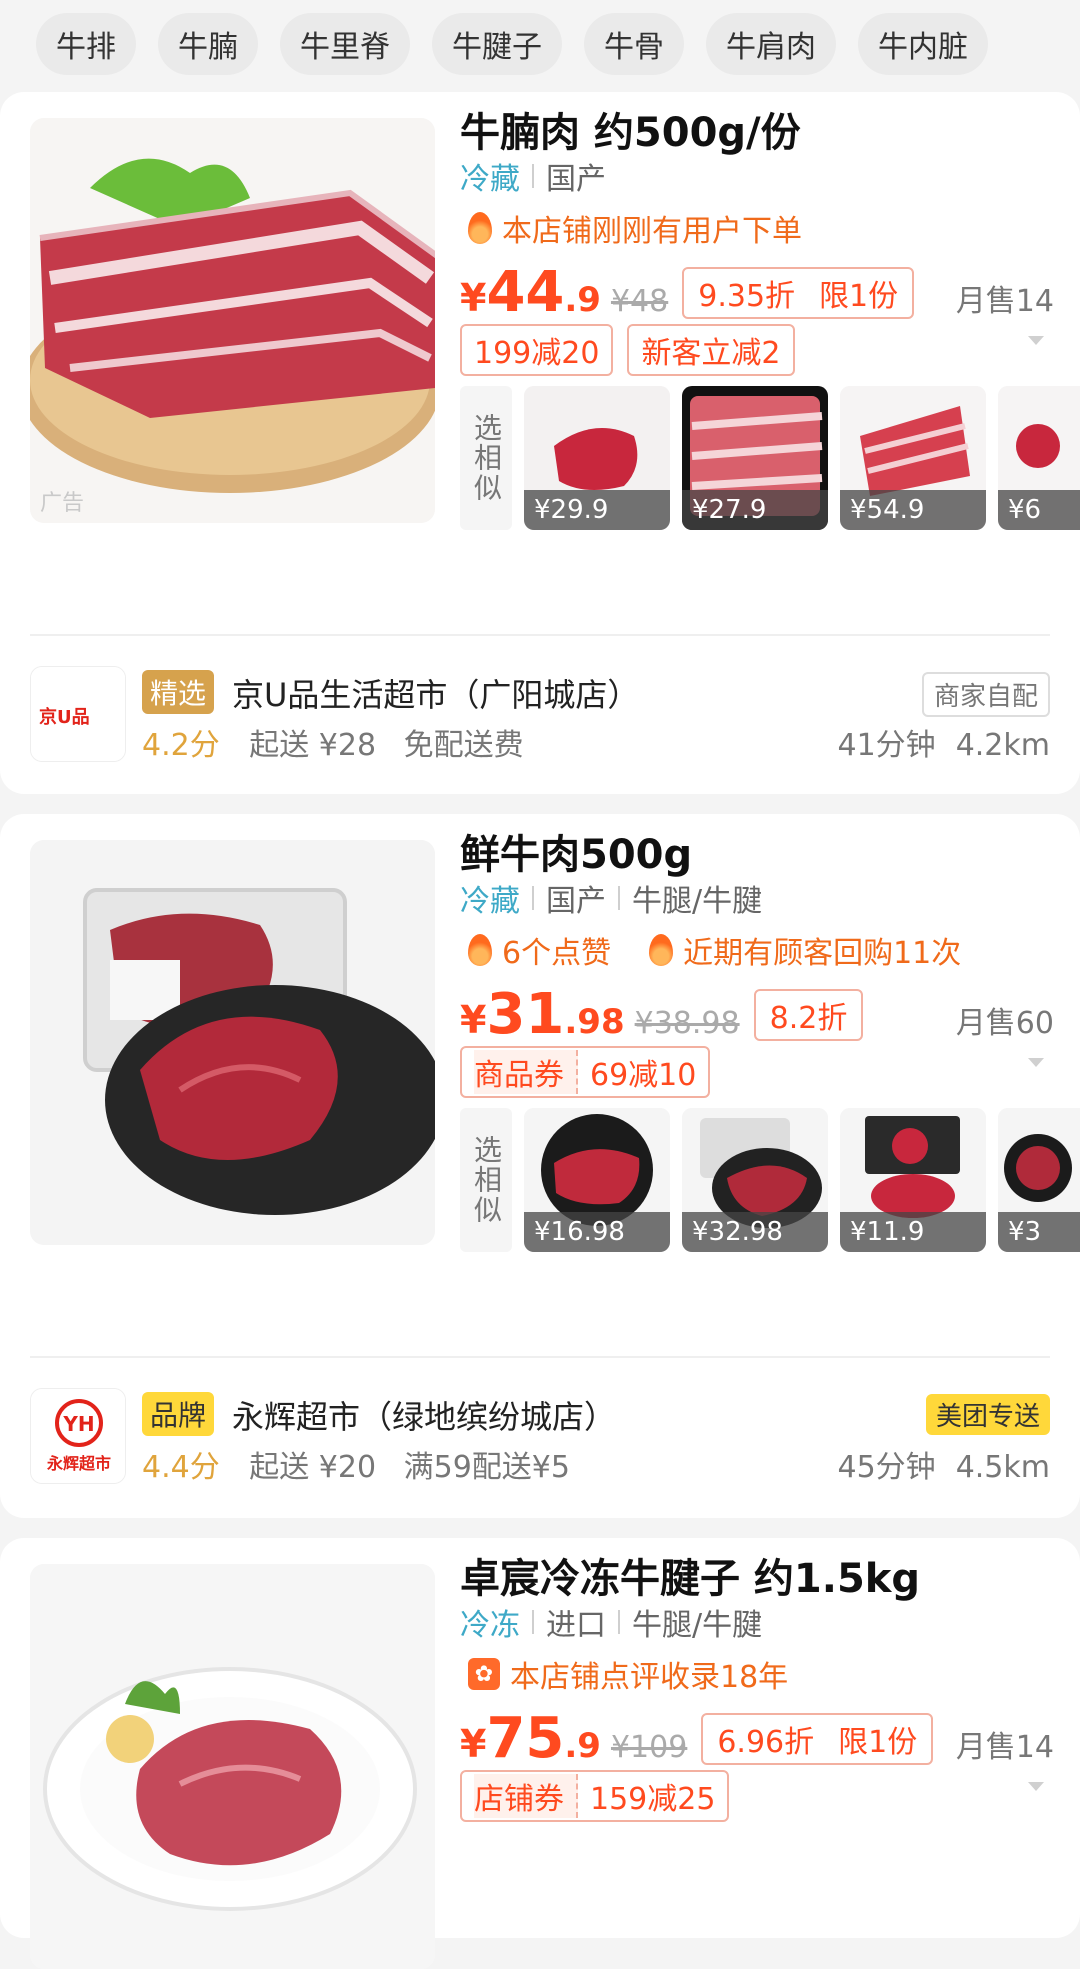 The width and height of the screenshot is (1080, 1969). I want to click on price-integer: 31, so click(525, 1014).